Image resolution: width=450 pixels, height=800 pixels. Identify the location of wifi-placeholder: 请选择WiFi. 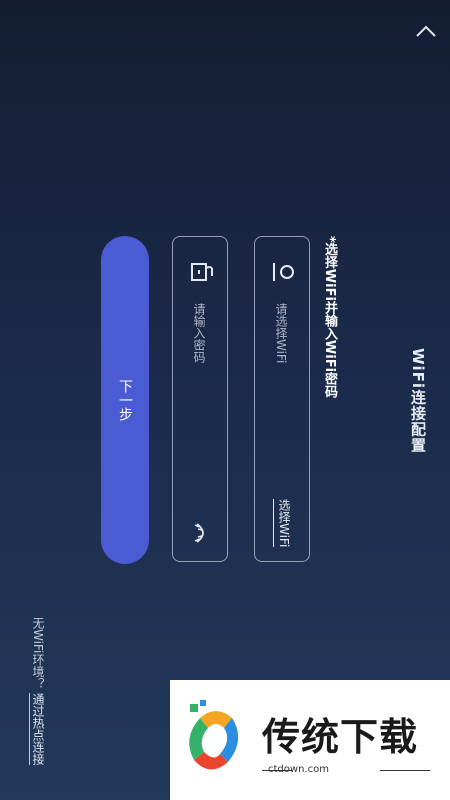
(281, 333).